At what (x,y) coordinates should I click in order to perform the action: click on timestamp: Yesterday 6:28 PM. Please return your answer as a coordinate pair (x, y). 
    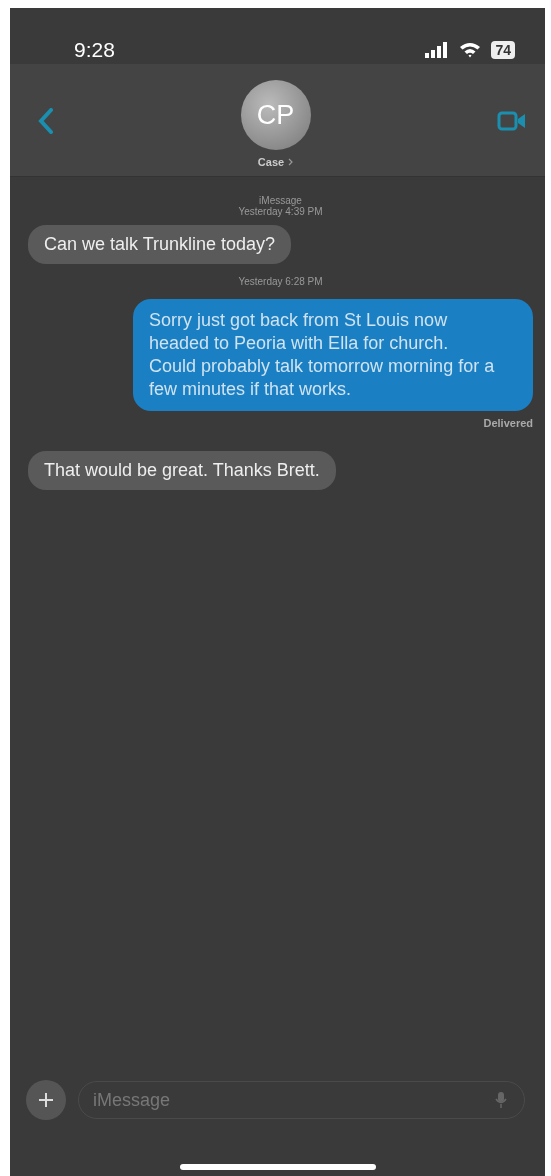
    Looking at the image, I should click on (280, 281).